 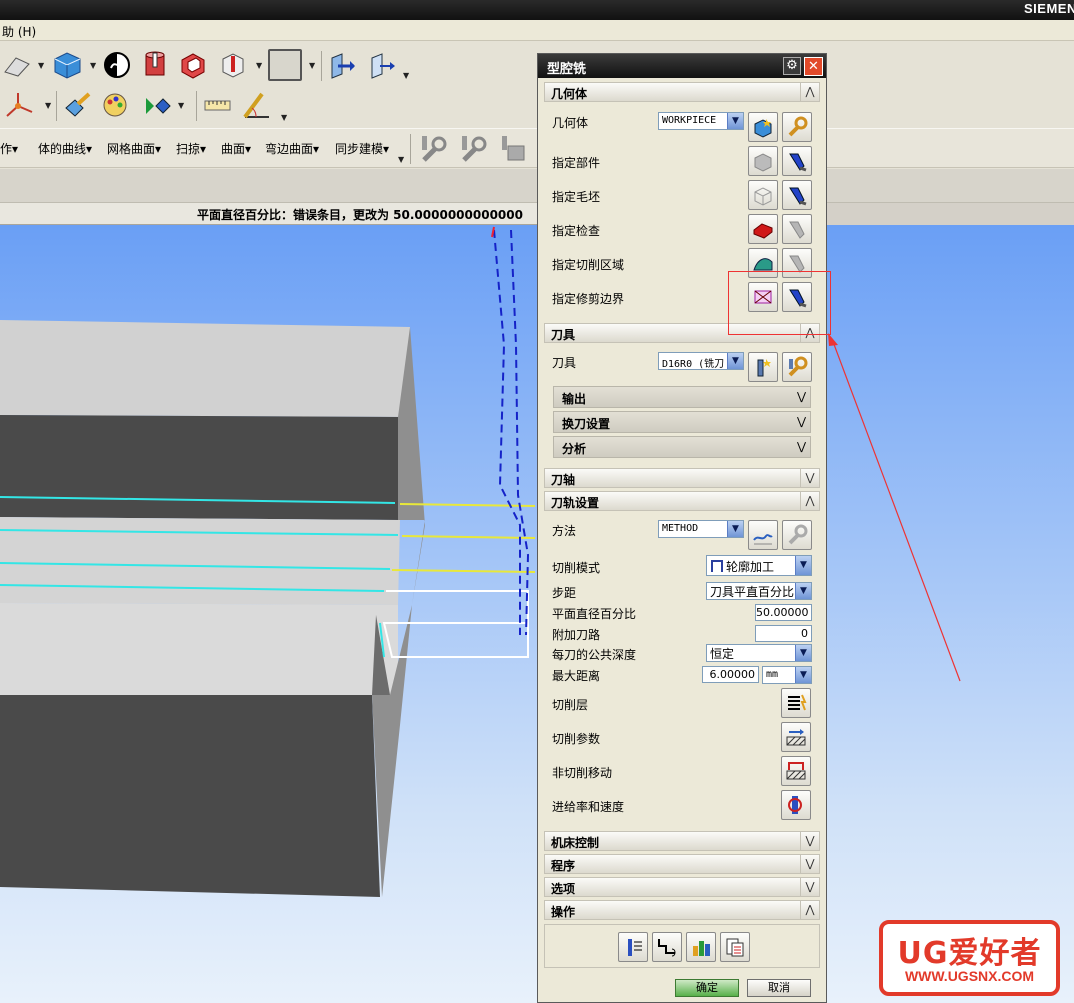 What do you see at coordinates (783, 633) in the screenshot?
I see `extra-passes-input: 0` at bounding box center [783, 633].